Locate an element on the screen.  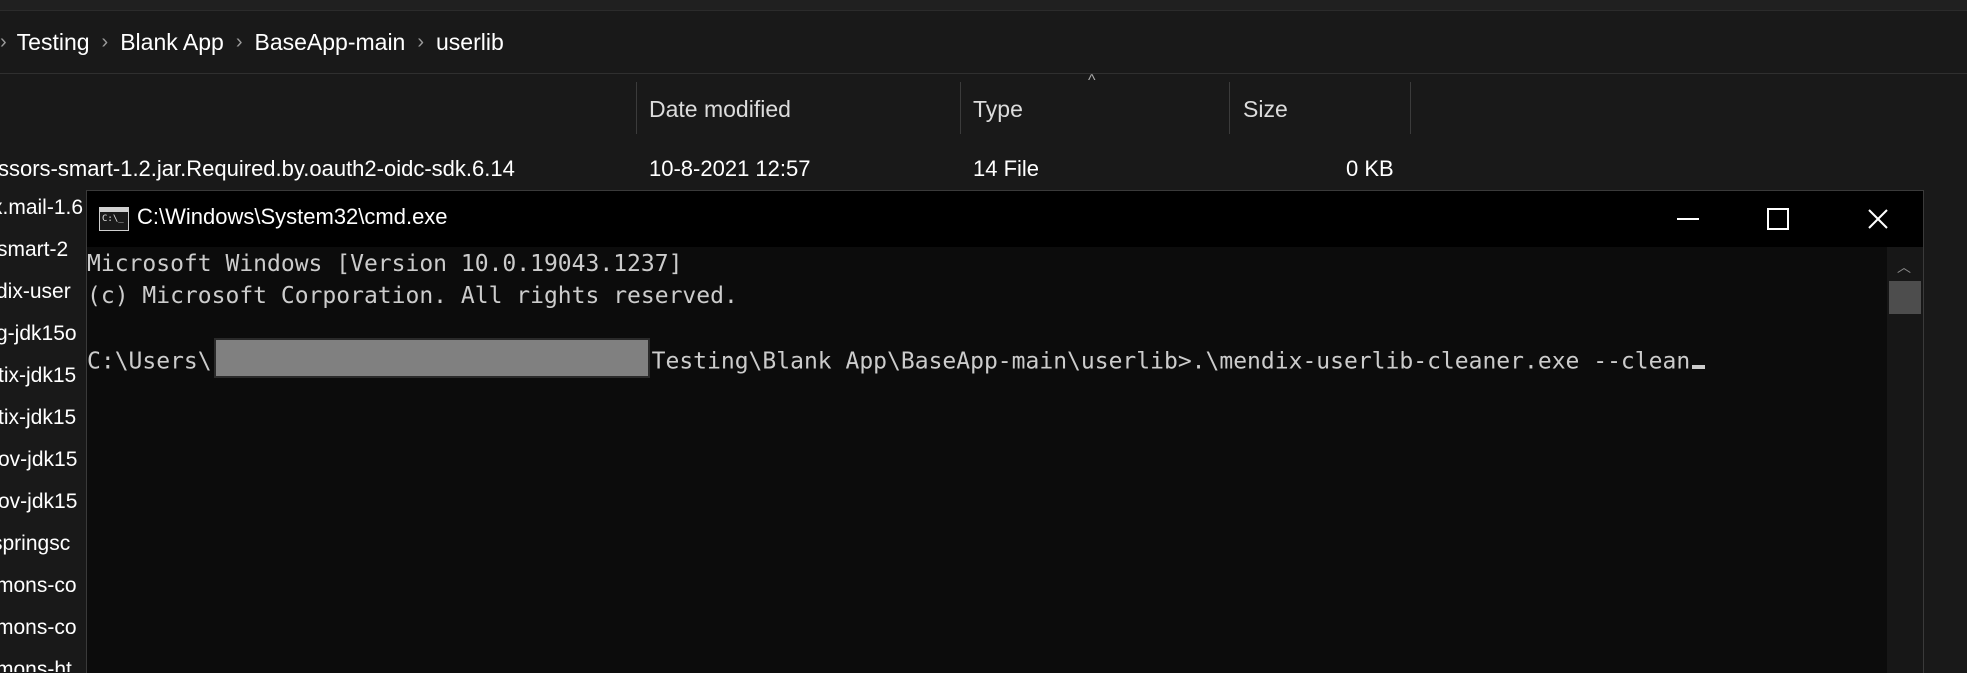
breadcrumb-item-testing: Testing is located at coordinates (53, 42).